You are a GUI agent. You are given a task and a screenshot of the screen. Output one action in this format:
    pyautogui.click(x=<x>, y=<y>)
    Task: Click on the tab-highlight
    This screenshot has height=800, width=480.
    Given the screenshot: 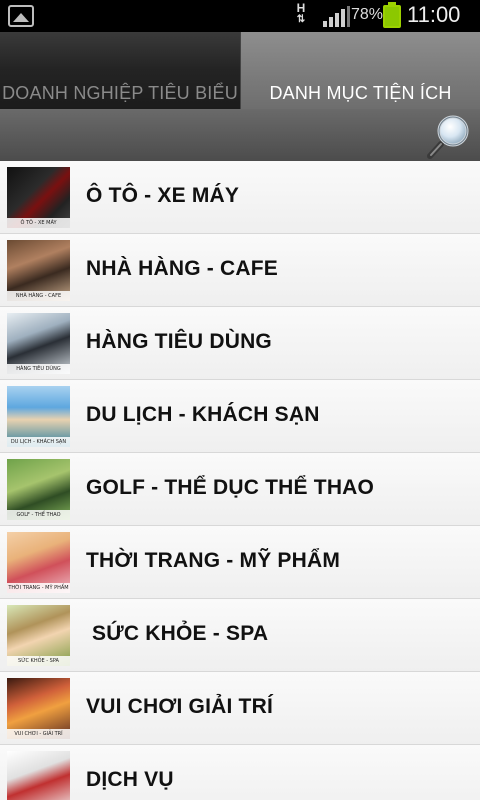 What is the action you would take?
    pyautogui.click(x=120, y=51)
    